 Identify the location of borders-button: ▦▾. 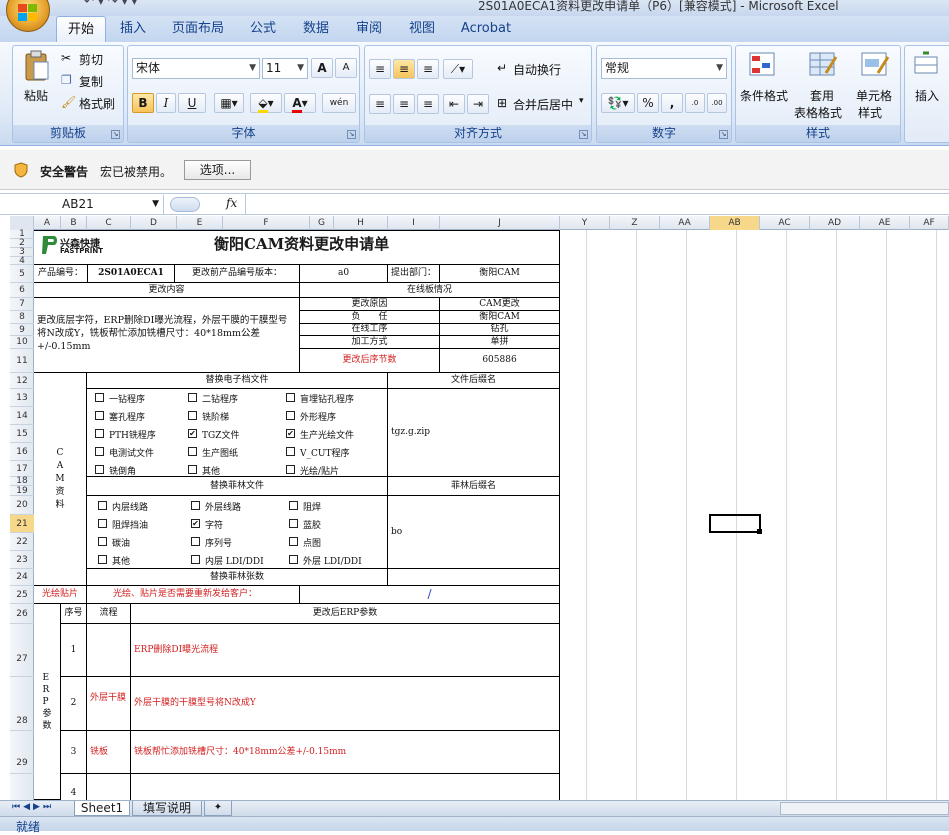
(229, 103).